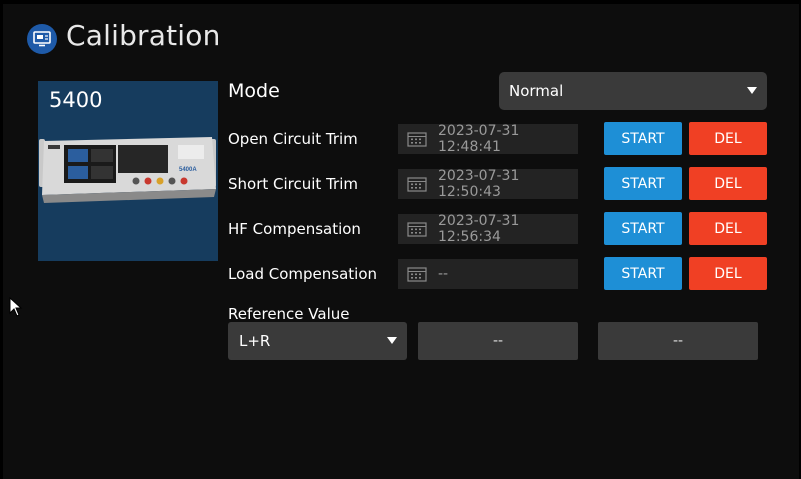 The image size is (801, 479). I want to click on short-circuit-trim-date: 2023-07-31 12:50:43, so click(488, 184).